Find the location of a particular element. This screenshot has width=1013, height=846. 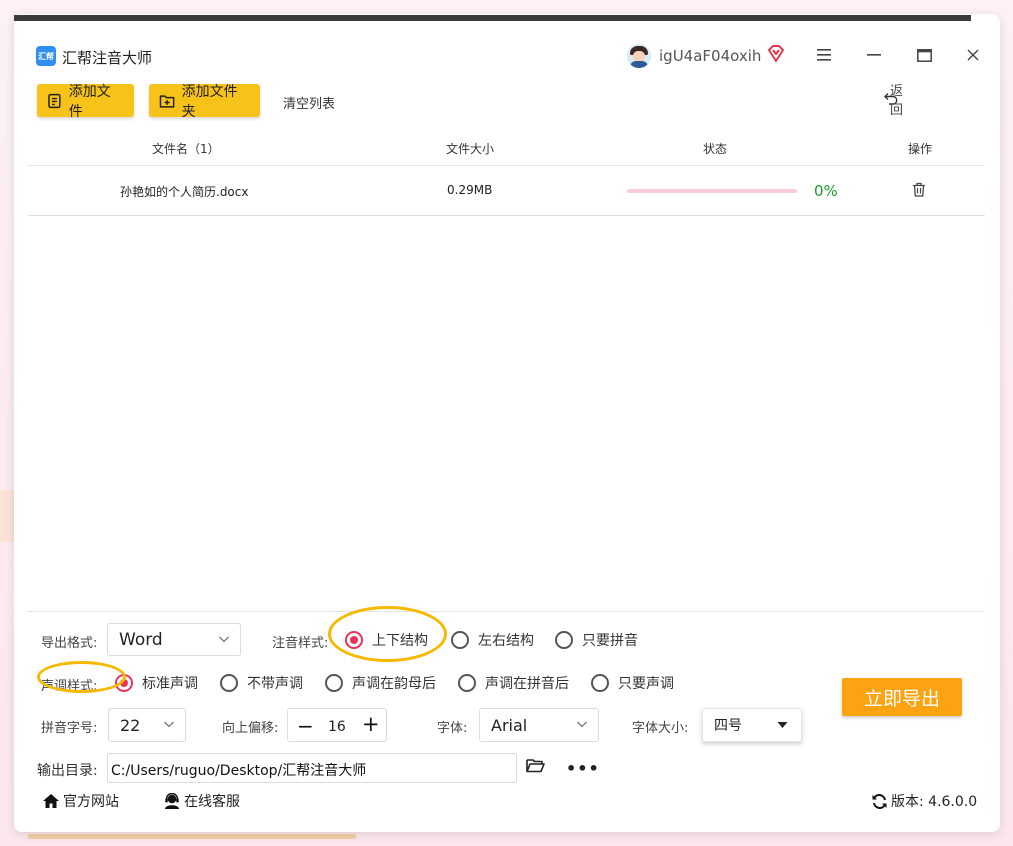

font-size-value: 四号 is located at coordinates (728, 726).